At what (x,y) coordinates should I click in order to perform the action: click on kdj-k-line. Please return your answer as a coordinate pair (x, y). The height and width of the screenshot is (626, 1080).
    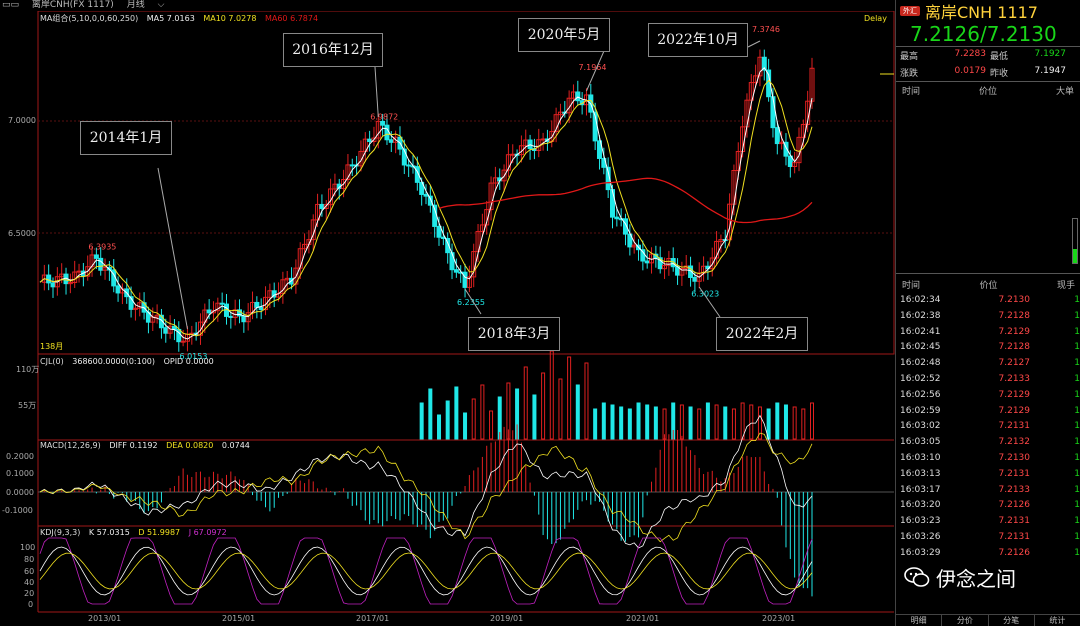
    Looking at the image, I should click on (426, 571).